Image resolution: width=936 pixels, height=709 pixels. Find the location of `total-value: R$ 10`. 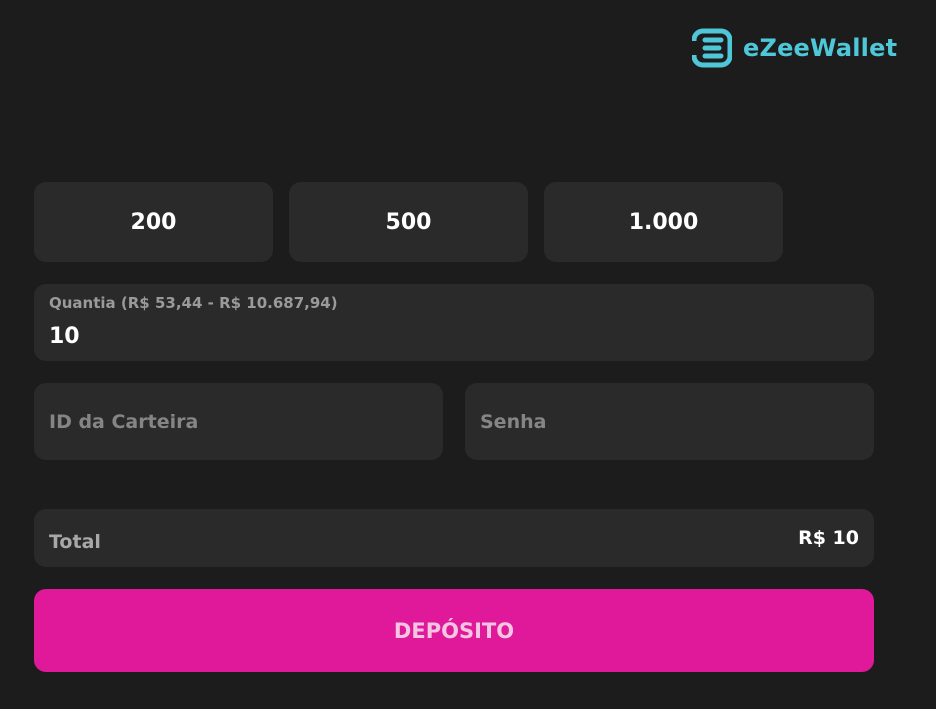

total-value: R$ 10 is located at coordinates (828, 538).